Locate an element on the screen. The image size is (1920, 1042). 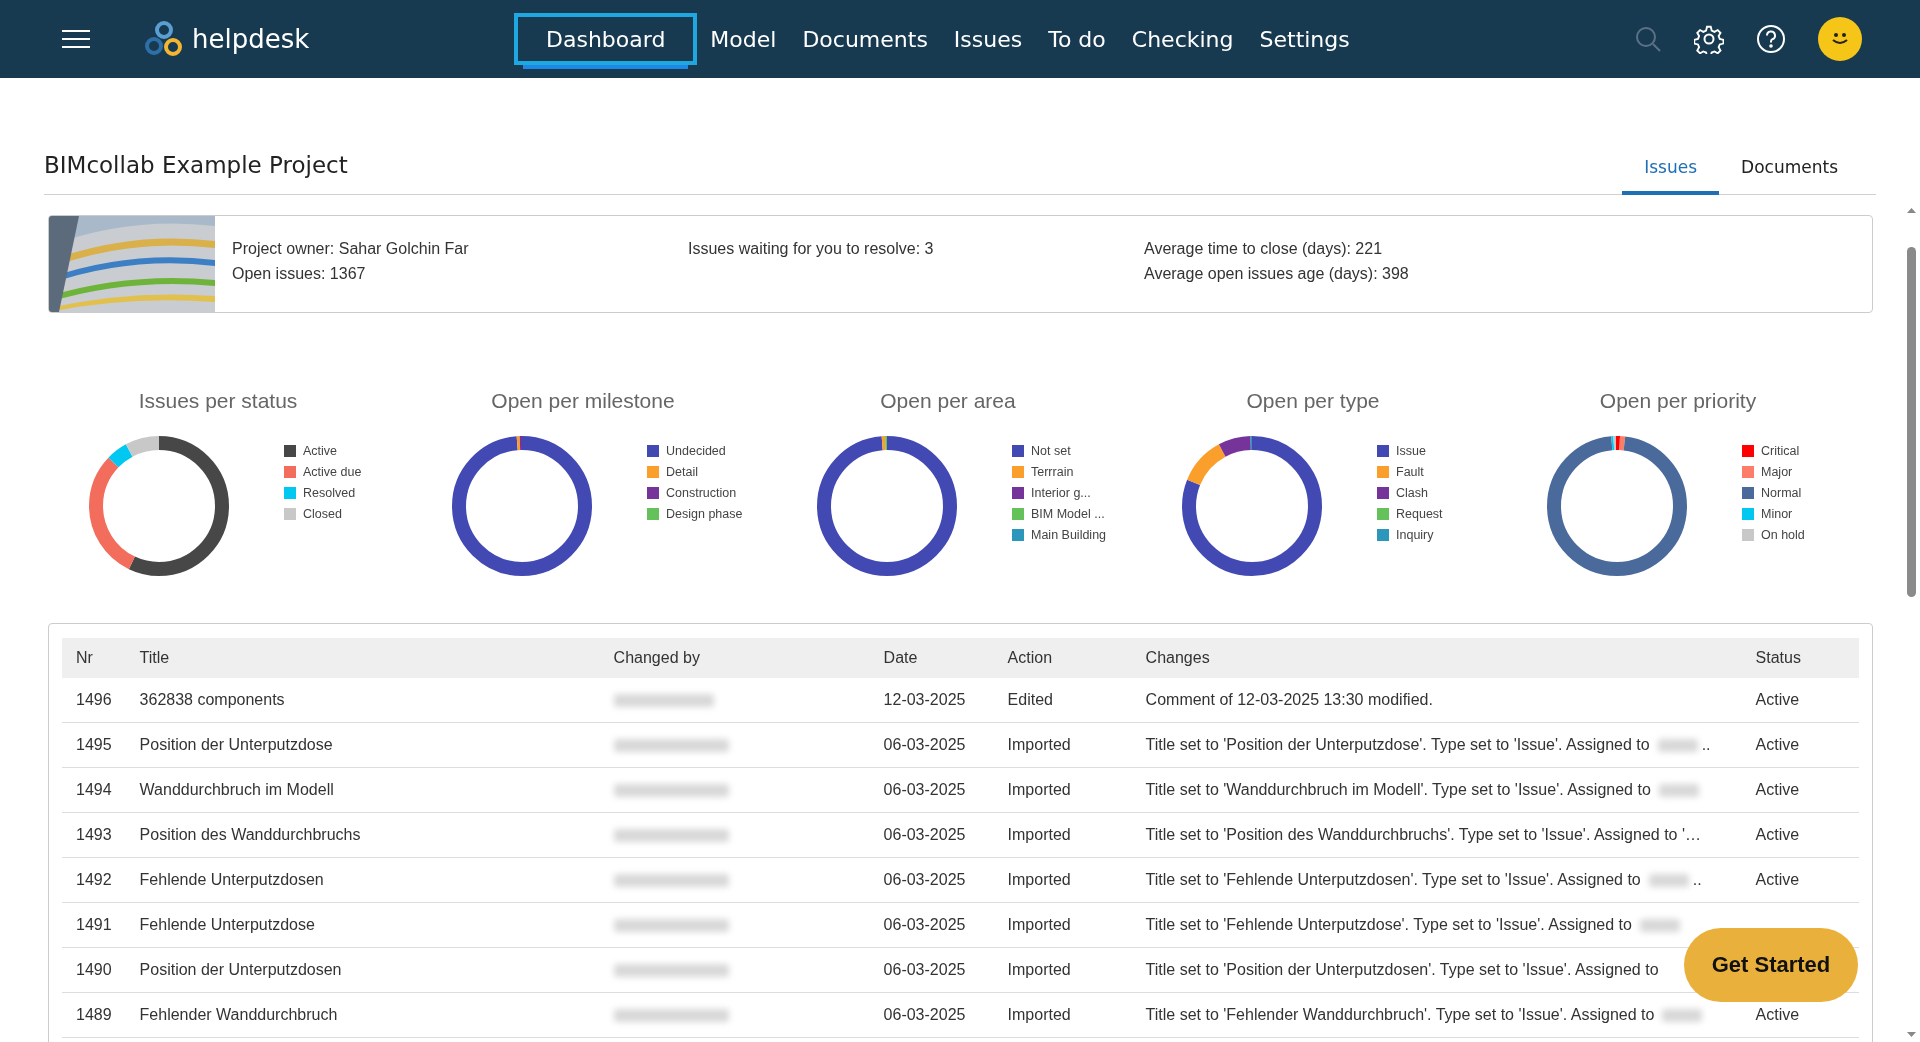
column-header: Changed by is located at coordinates (734, 658).